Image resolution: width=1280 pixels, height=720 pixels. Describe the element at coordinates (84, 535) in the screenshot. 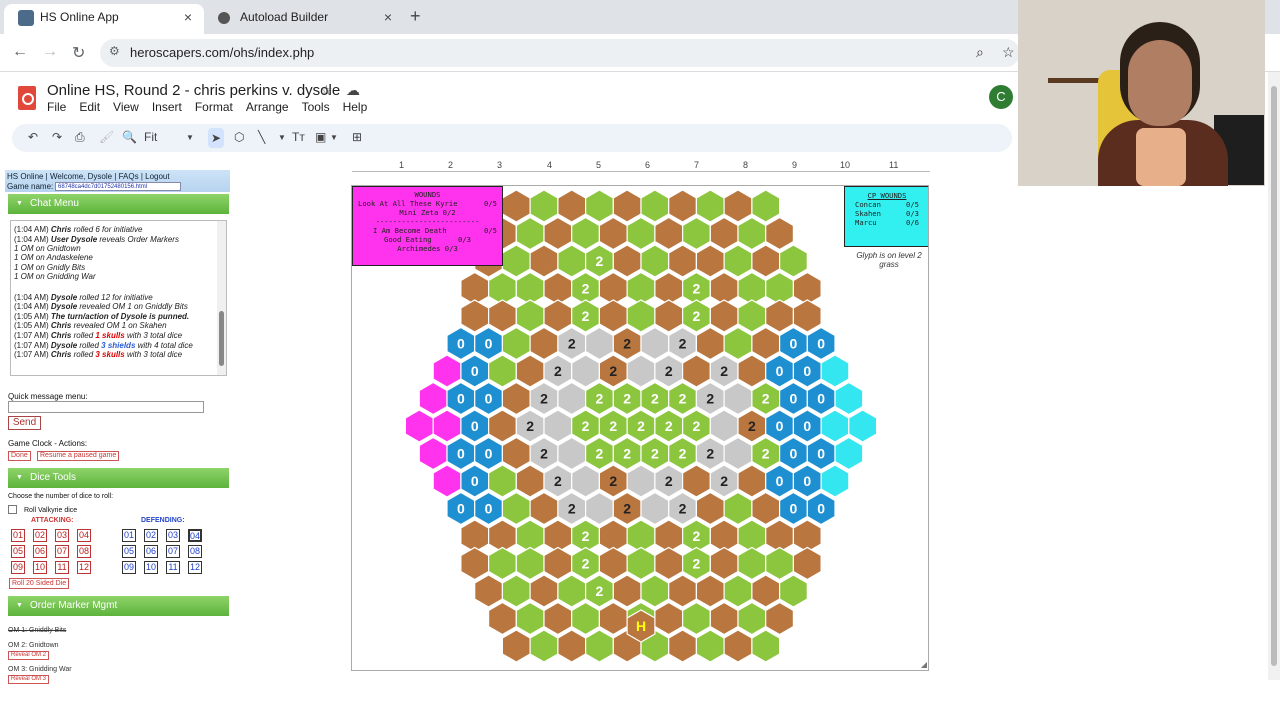

I see `attack-dice-04: 04` at that location.